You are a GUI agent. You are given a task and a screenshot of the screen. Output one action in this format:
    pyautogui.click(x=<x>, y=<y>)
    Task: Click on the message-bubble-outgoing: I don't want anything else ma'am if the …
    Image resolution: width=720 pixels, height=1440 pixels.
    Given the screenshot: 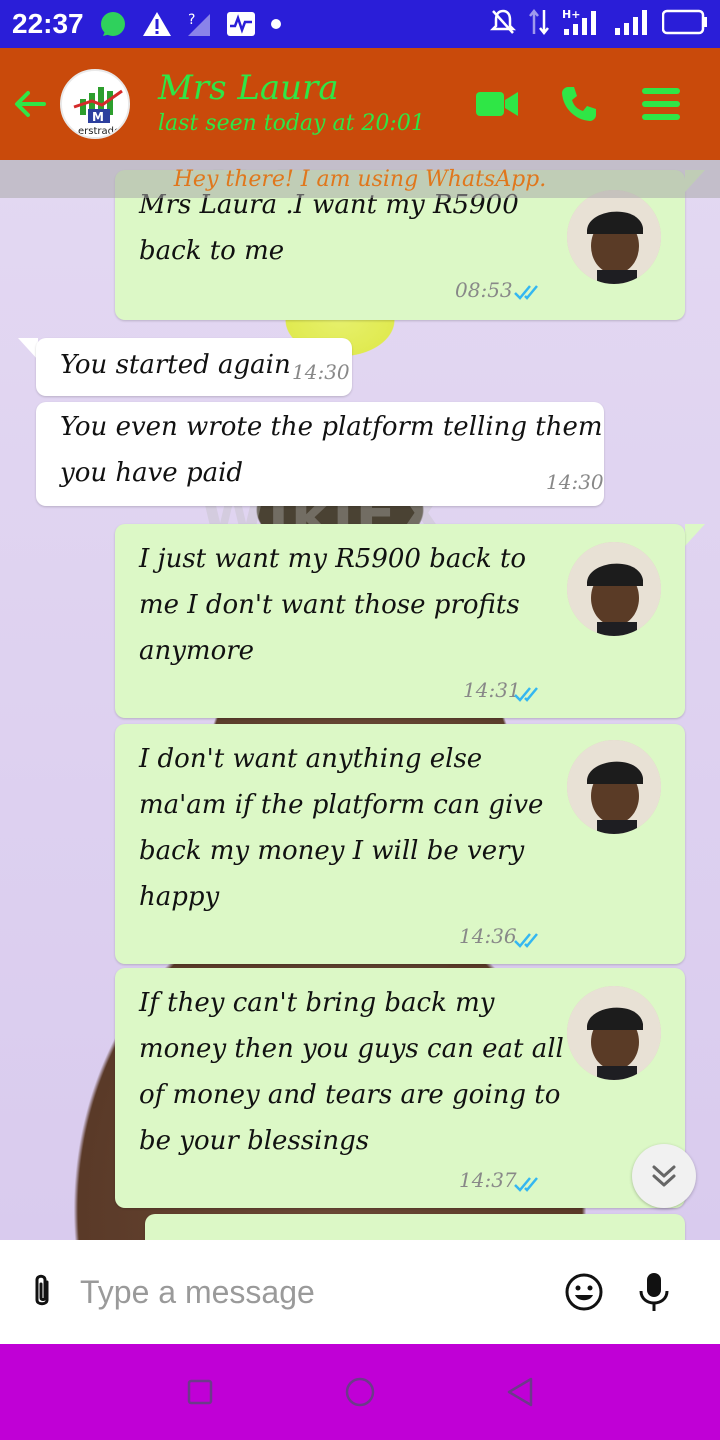 What is the action you would take?
    pyautogui.click(x=400, y=844)
    